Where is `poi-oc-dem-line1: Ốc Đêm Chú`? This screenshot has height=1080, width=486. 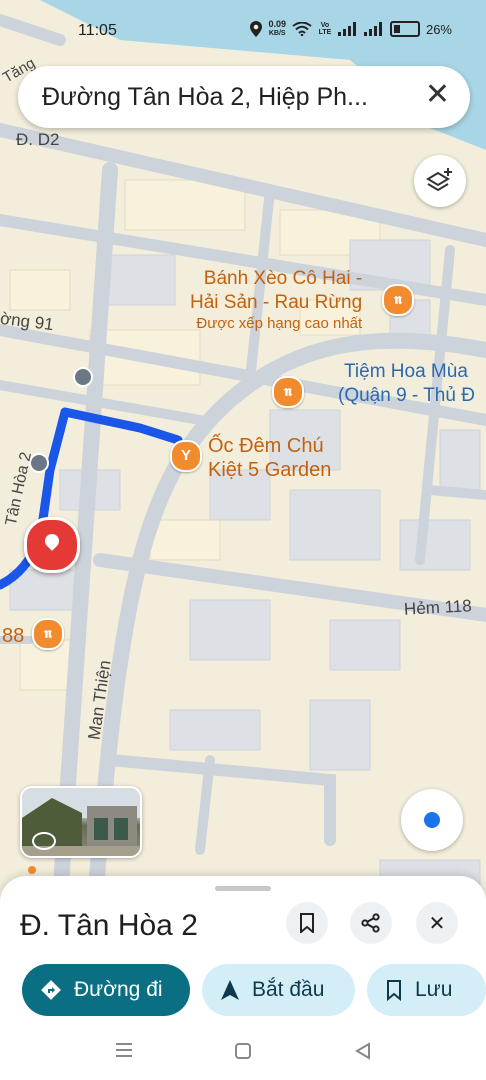 poi-oc-dem-line1: Ốc Đêm Chú is located at coordinates (266, 446).